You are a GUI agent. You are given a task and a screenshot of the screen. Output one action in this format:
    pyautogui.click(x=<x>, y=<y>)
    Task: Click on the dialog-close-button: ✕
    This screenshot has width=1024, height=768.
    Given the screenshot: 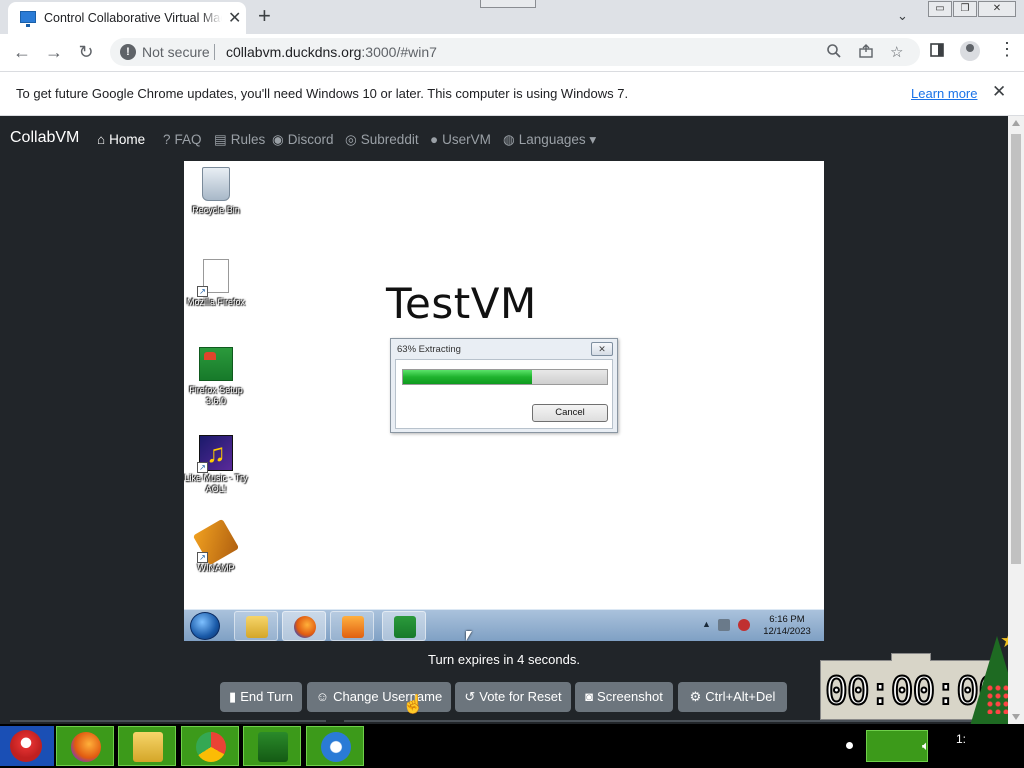 What is the action you would take?
    pyautogui.click(x=602, y=349)
    